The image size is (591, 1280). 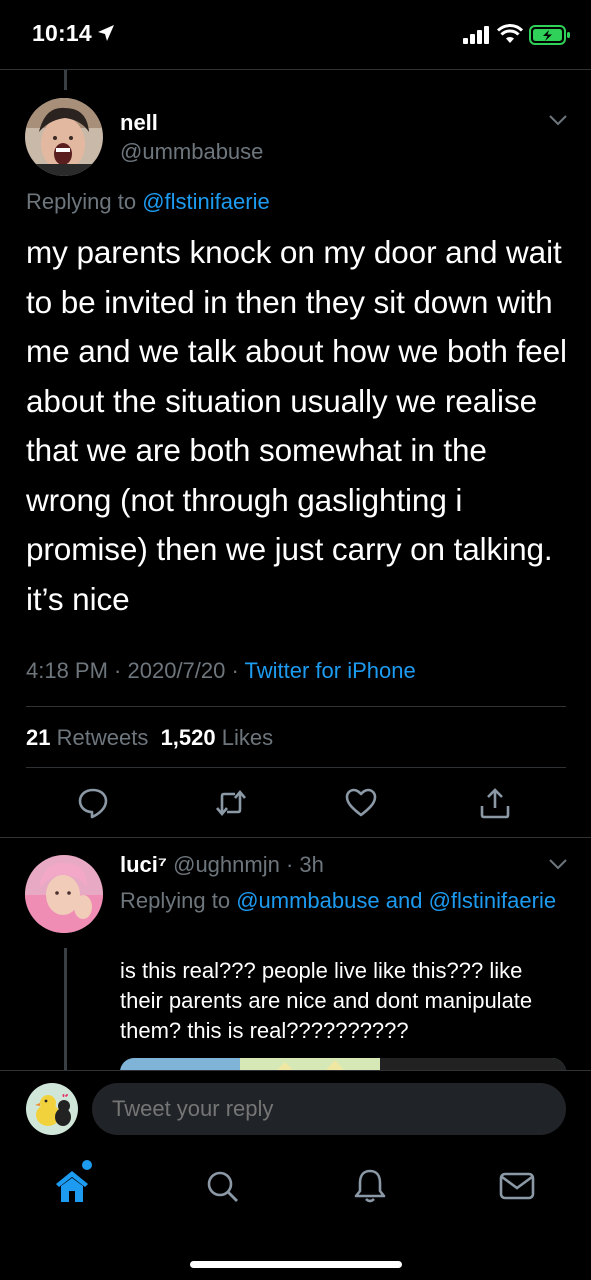 What do you see at coordinates (404, 900) in the screenshot?
I see `replying-and: and` at bounding box center [404, 900].